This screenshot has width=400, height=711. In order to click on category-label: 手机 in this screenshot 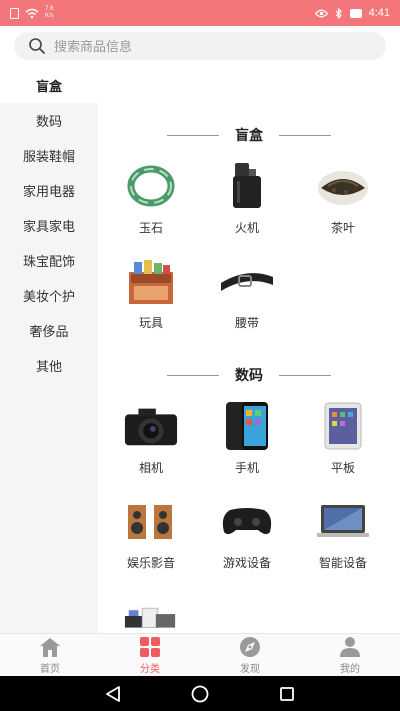, I will do `click(246, 468)`.